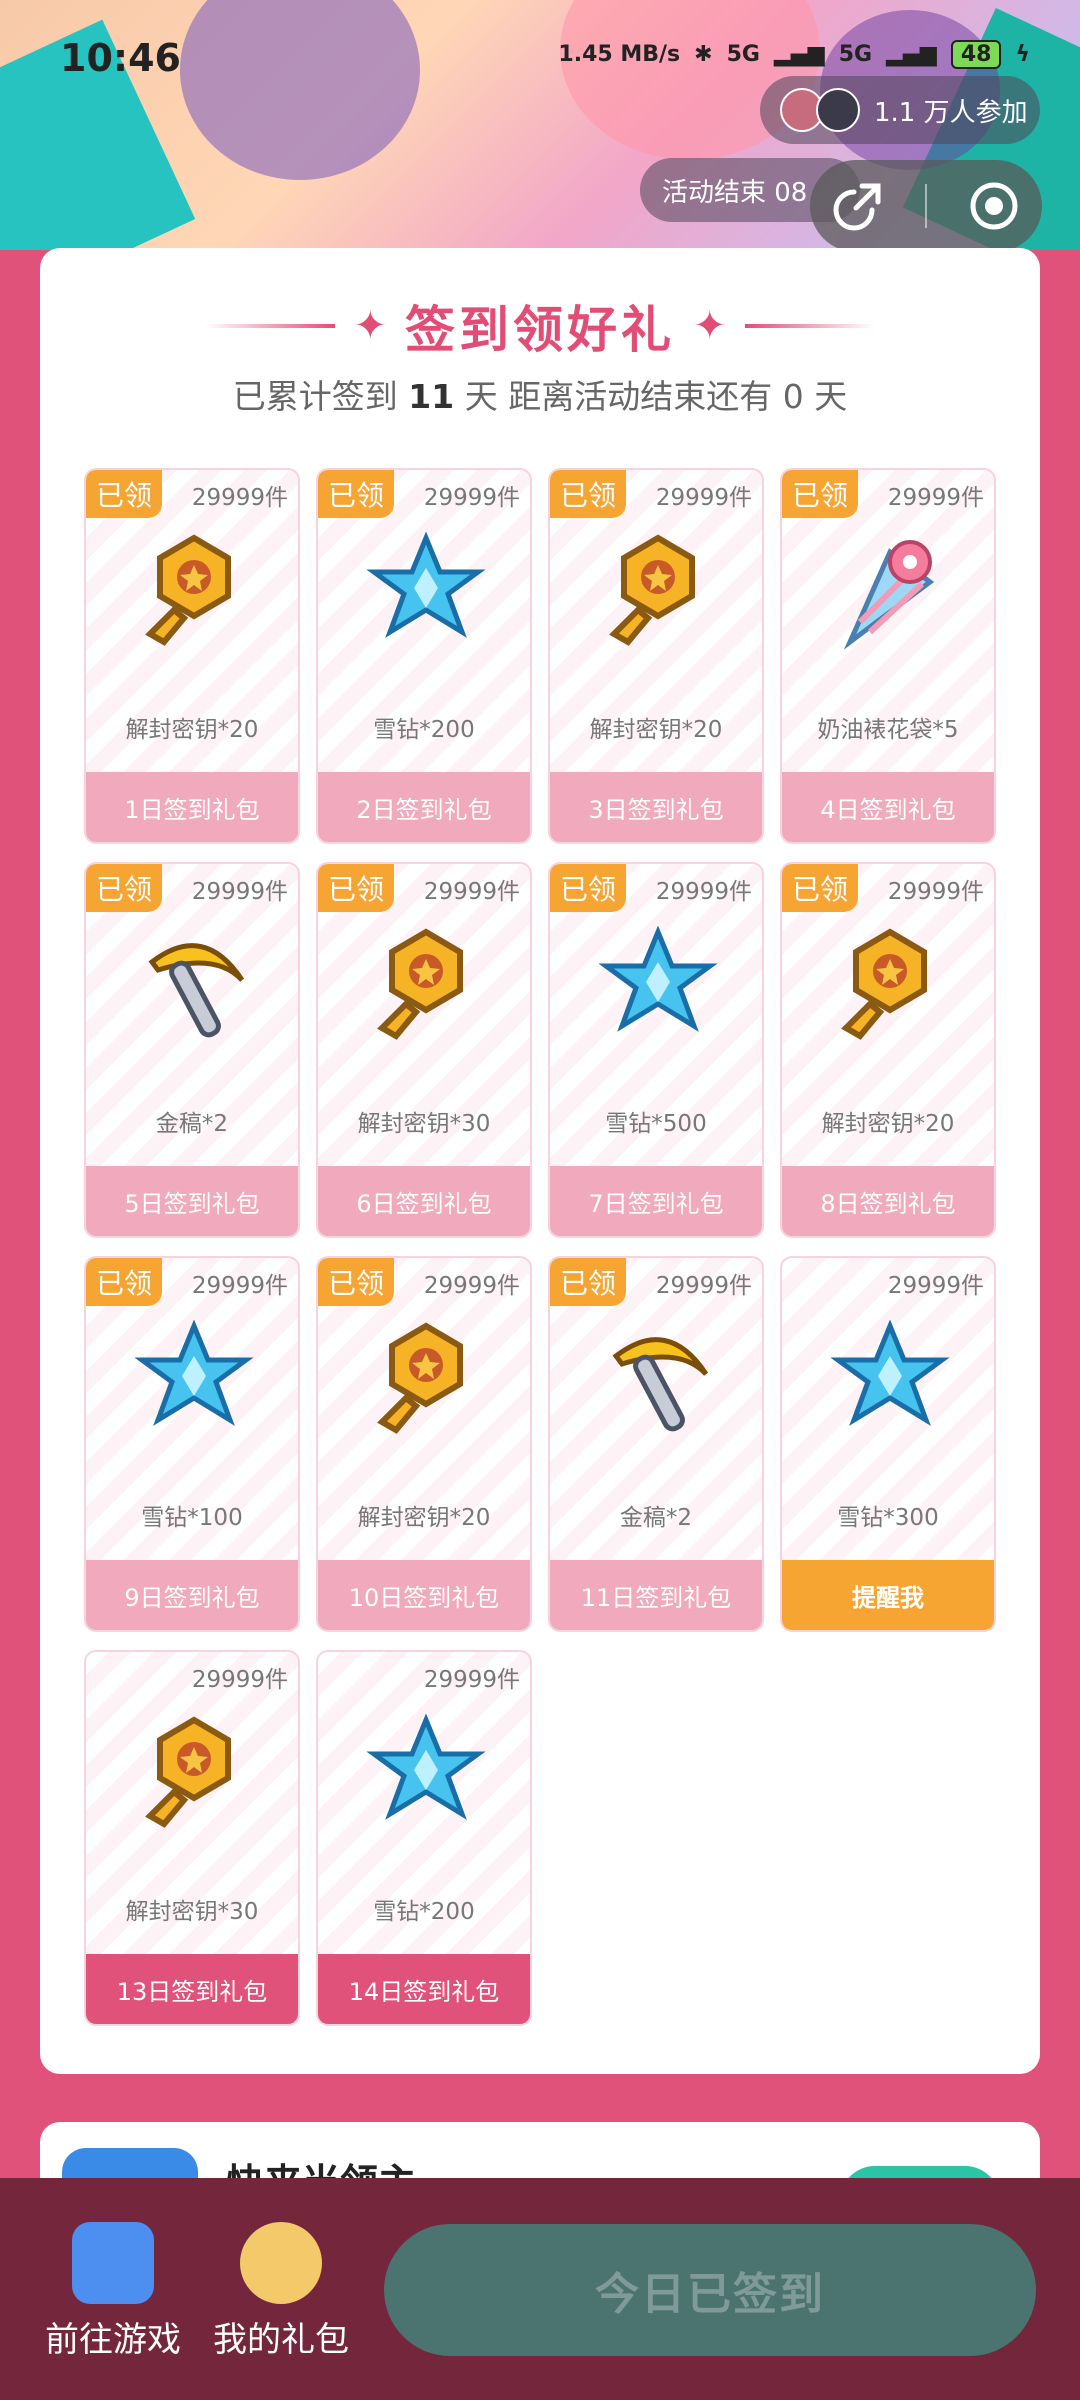 This screenshot has height=2400, width=1080. Describe the element at coordinates (888, 1050) in the screenshot. I see `gift-card: 已领 29999件 解封密钥*20 8日签到礼包` at that location.